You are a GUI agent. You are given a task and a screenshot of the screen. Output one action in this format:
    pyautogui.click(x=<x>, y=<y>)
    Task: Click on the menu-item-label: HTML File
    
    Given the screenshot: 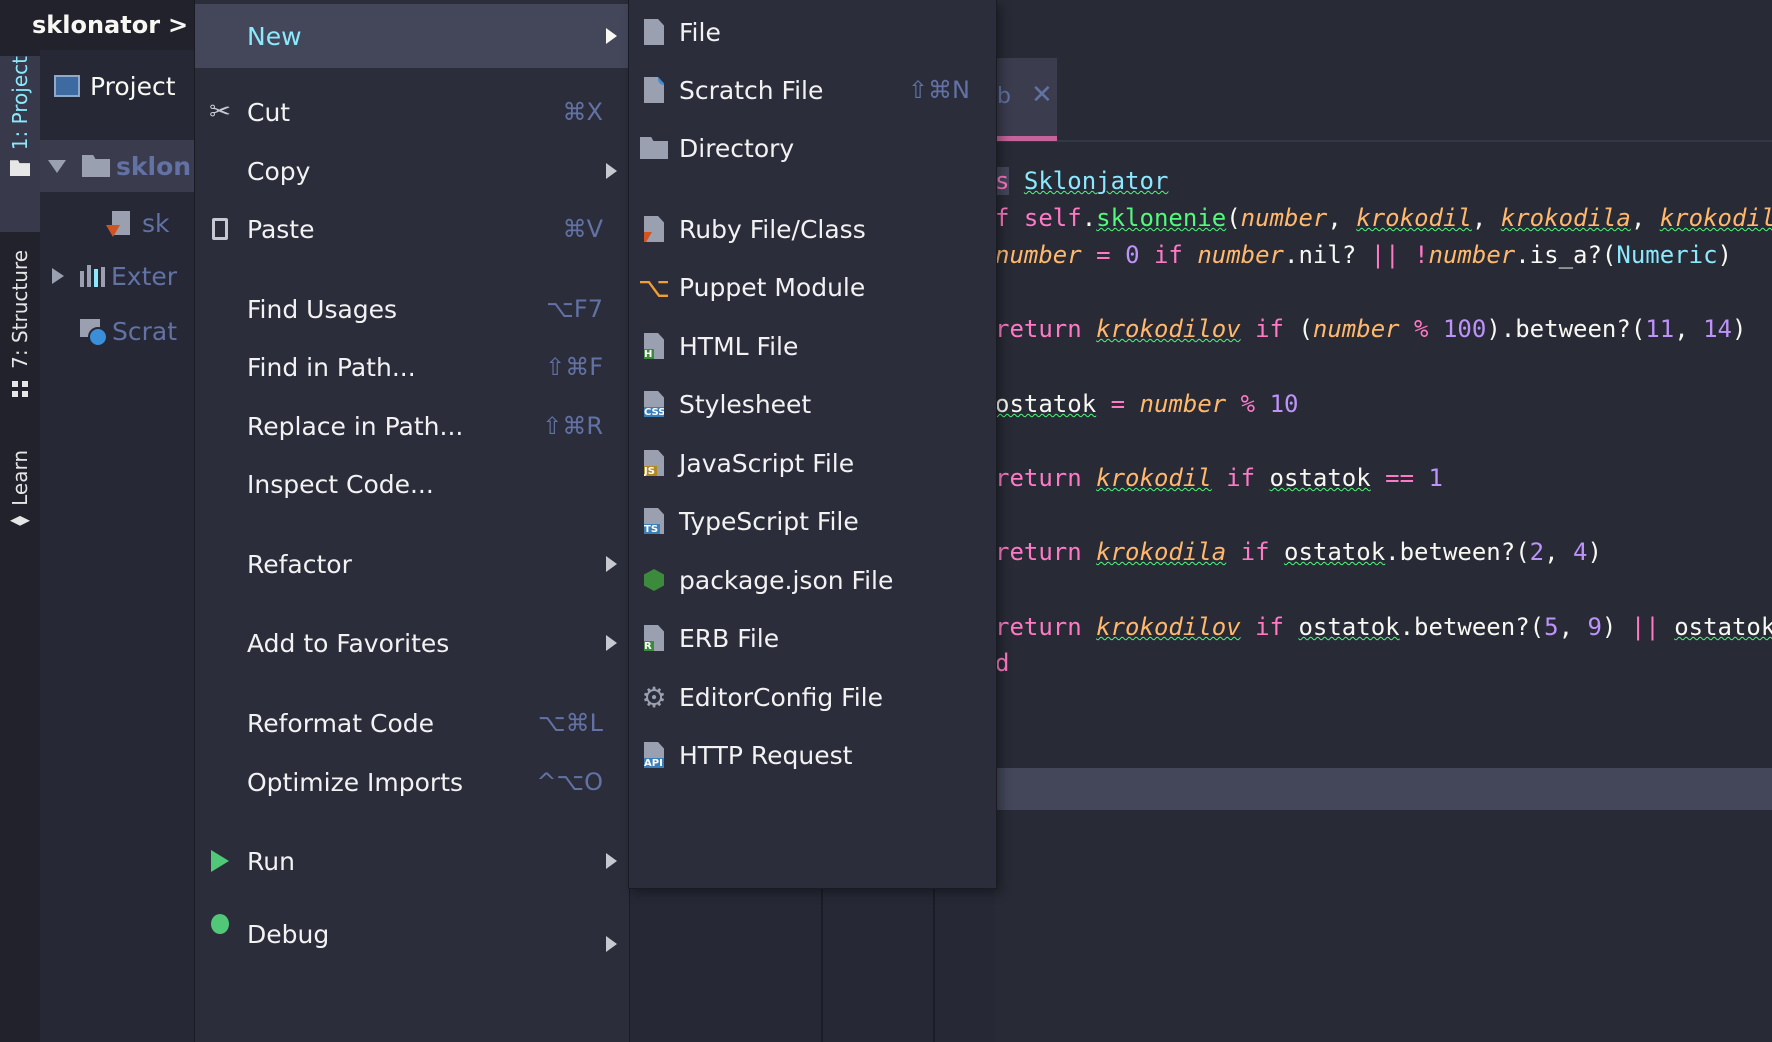 What is the action you would take?
    pyautogui.click(x=739, y=346)
    